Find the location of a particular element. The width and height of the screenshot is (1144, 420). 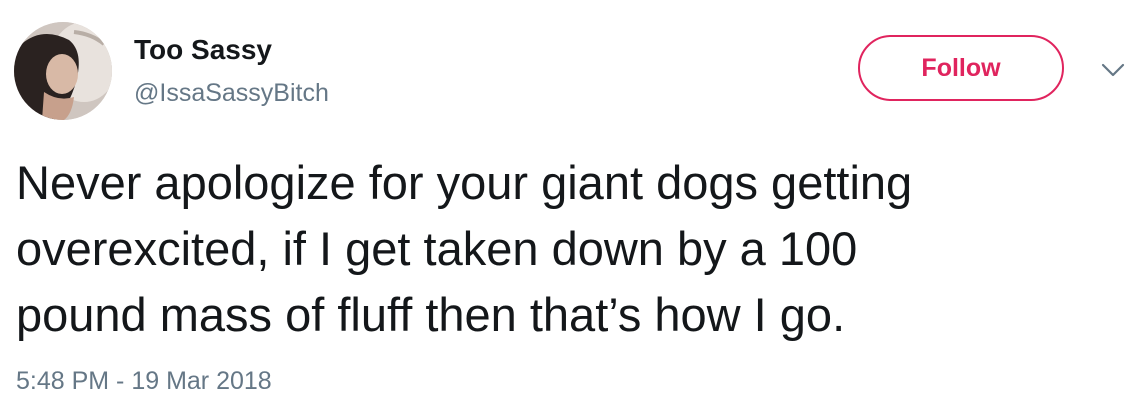

user-handle: @IssaSassyBitch is located at coordinates (231, 93).